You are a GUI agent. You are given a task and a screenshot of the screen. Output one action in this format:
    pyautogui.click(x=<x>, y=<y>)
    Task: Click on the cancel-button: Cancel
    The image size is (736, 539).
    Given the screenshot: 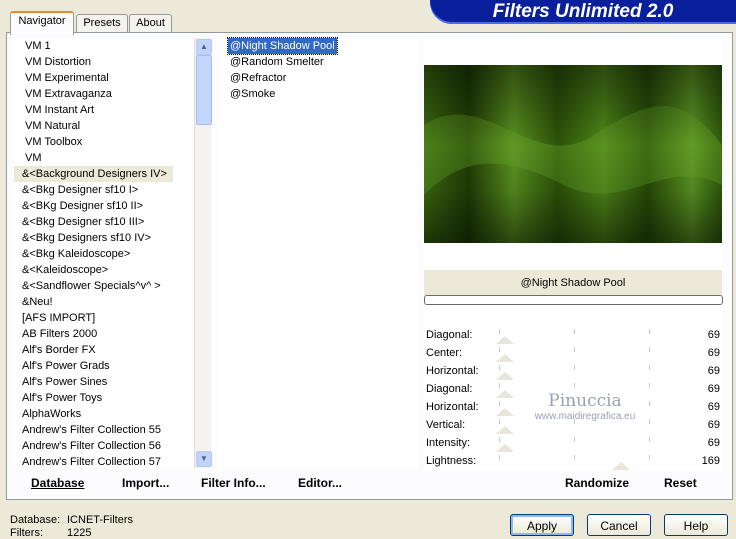 What is the action you would take?
    pyautogui.click(x=619, y=525)
    